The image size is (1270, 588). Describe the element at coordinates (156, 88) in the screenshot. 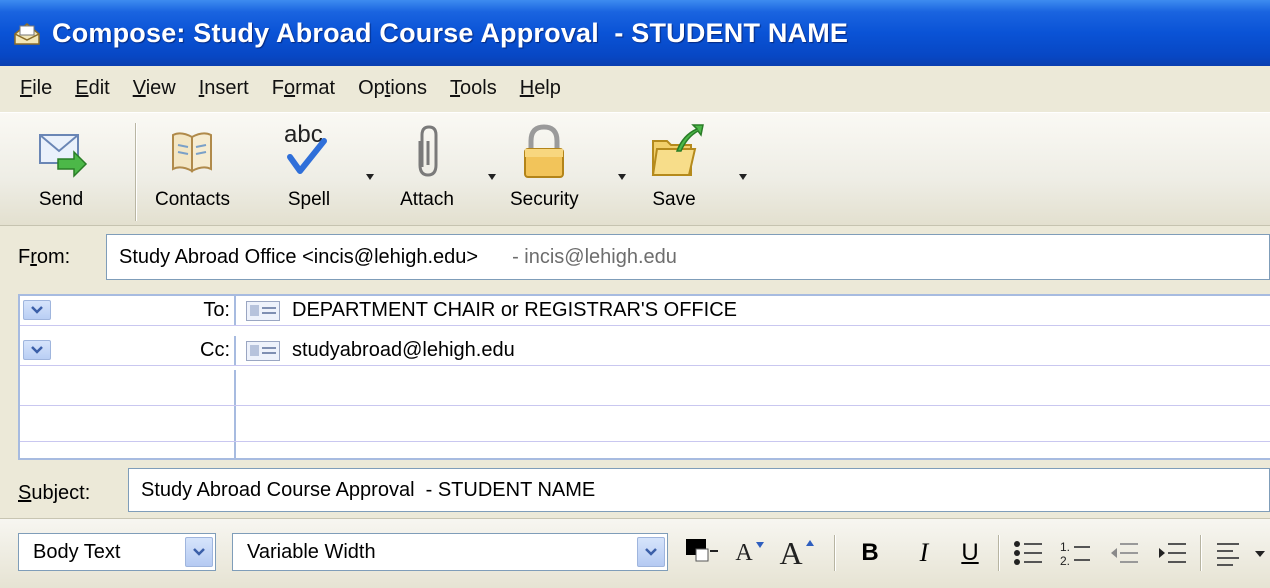

I see `menu-view: View` at that location.